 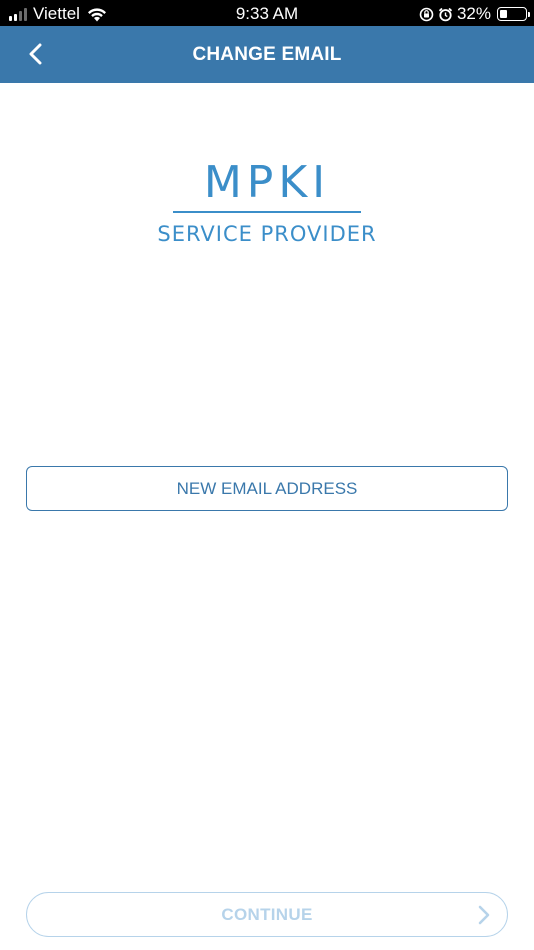 I want to click on orientation-lock-icon, so click(x=426, y=14).